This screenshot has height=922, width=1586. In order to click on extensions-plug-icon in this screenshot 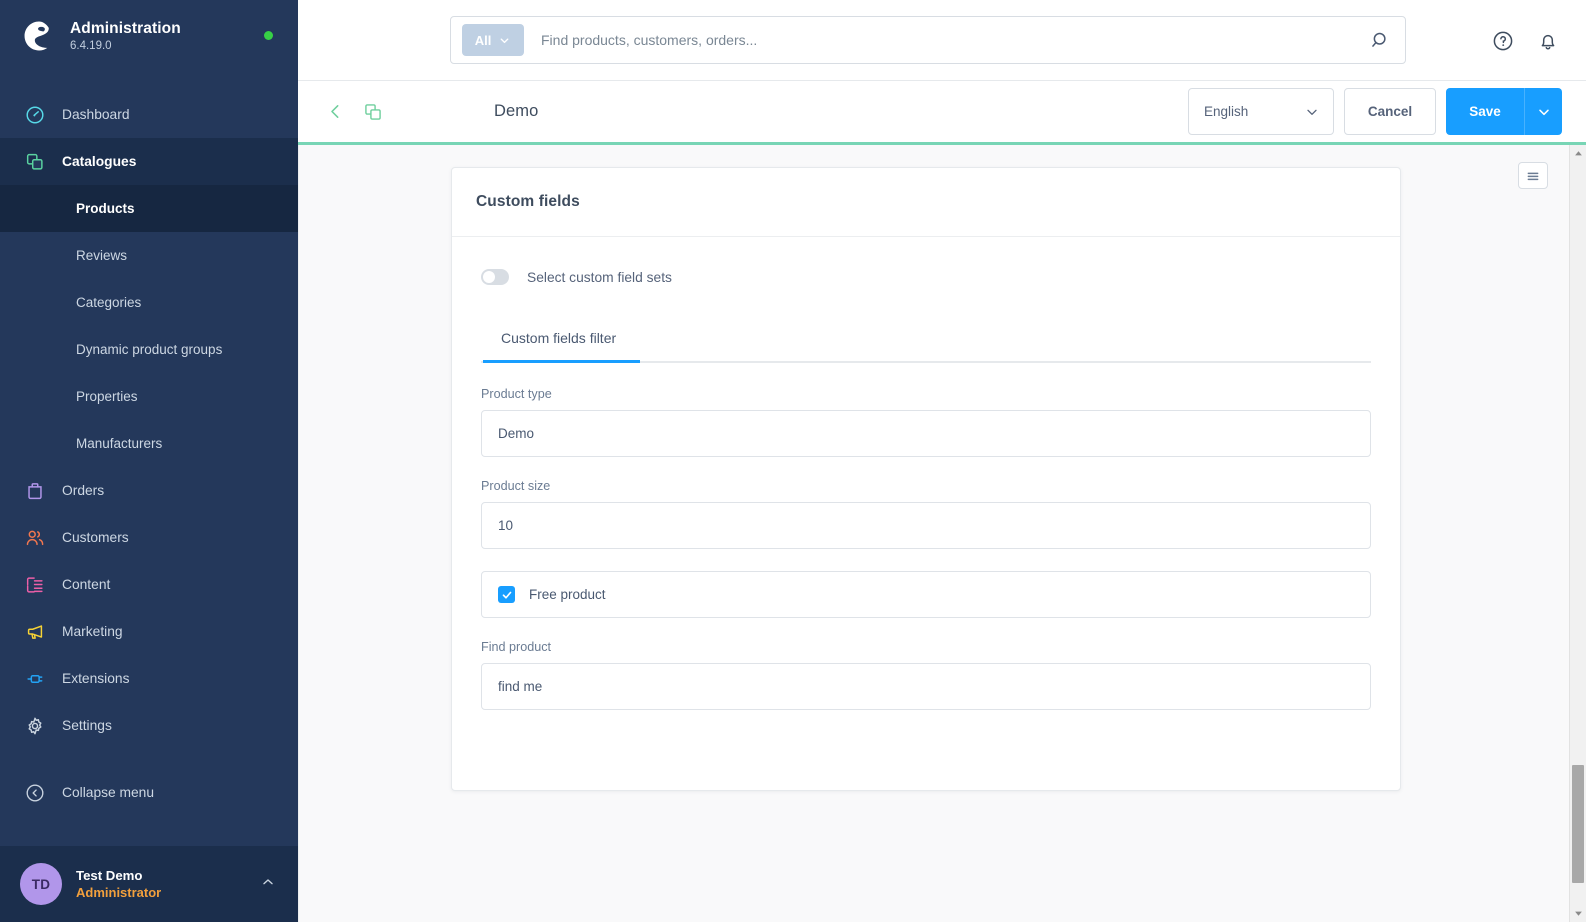, I will do `click(35, 678)`.